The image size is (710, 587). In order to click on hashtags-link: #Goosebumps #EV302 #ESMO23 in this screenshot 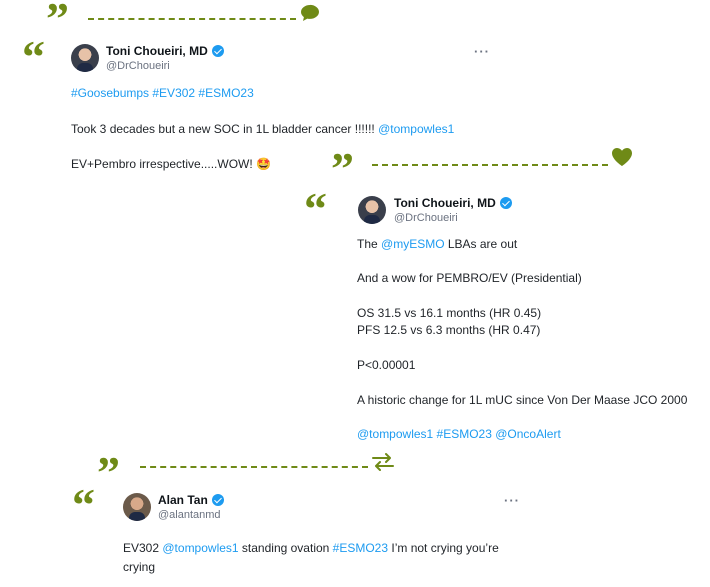, I will do `click(162, 93)`.